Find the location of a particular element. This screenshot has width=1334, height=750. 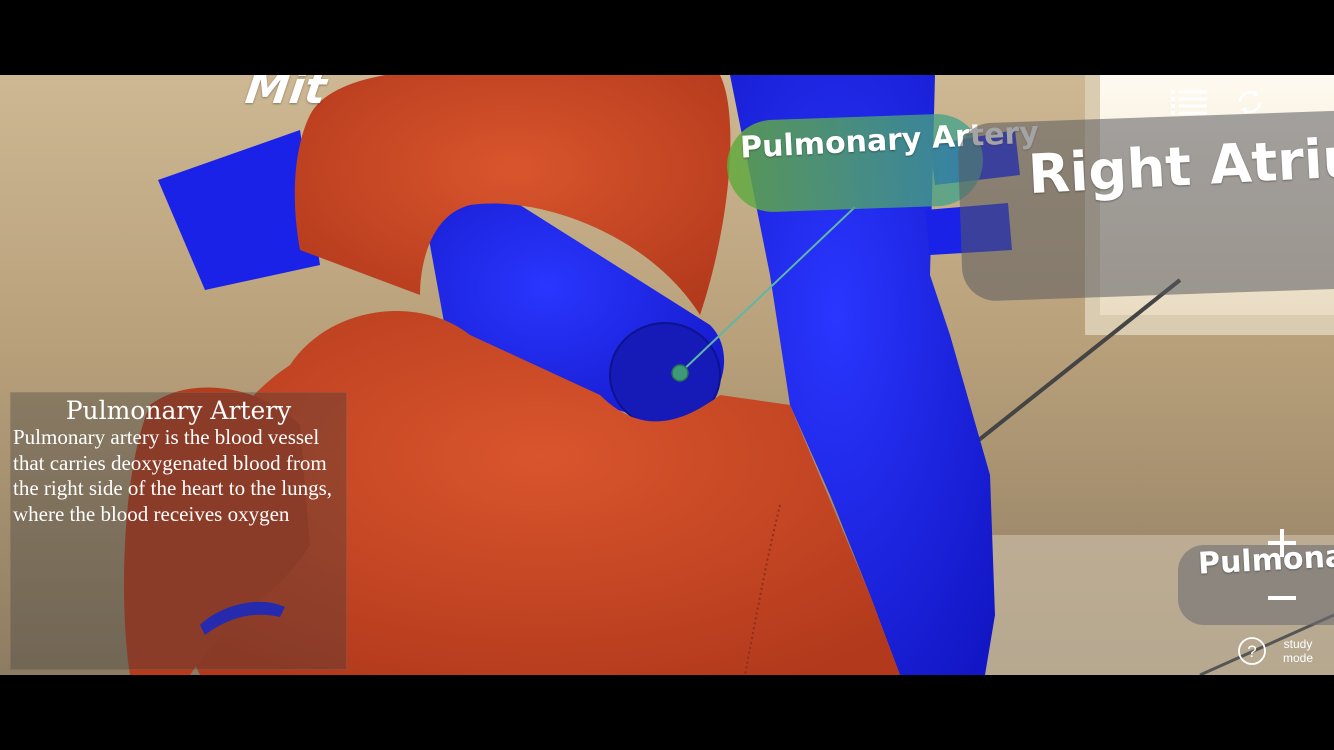

study-mode-label: study mode is located at coordinates (1298, 651).